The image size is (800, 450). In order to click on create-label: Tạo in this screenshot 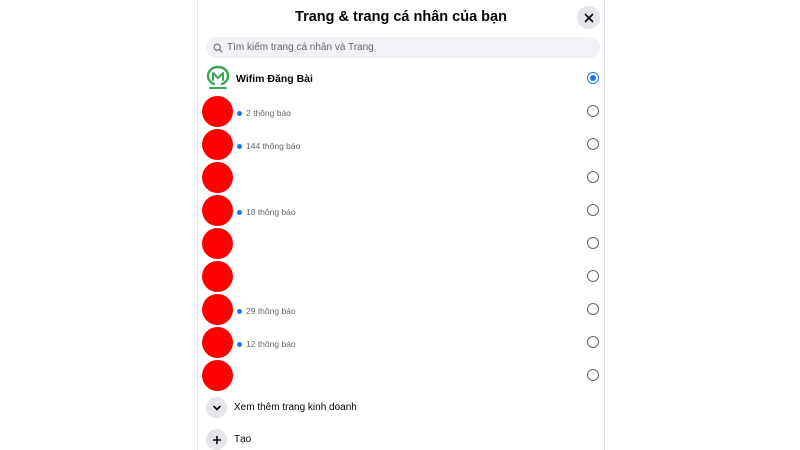, I will do `click(243, 439)`.